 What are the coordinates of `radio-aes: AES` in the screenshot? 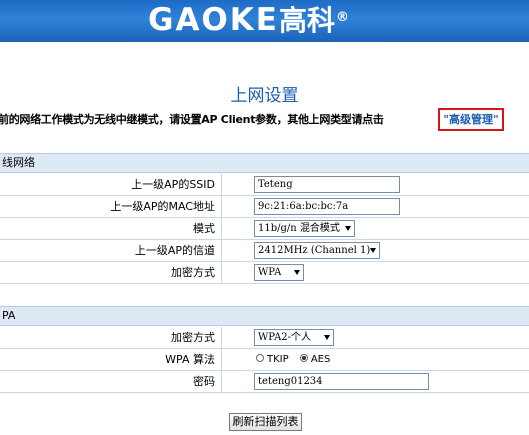 It's located at (315, 359).